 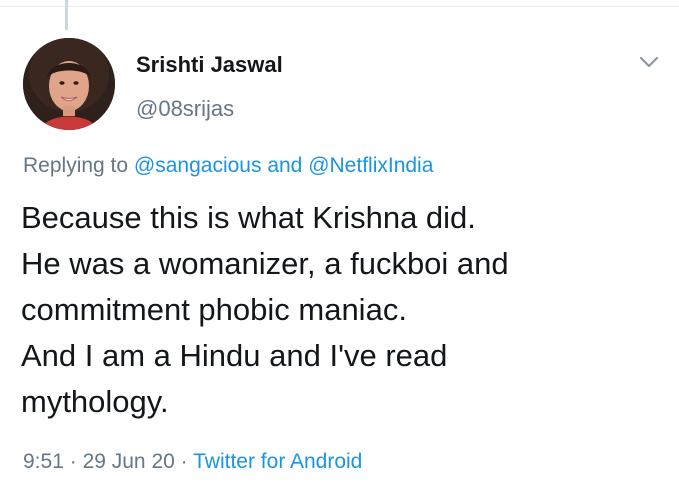 I want to click on tweet-text-line: Because this is what Krishna did., so click(x=248, y=217).